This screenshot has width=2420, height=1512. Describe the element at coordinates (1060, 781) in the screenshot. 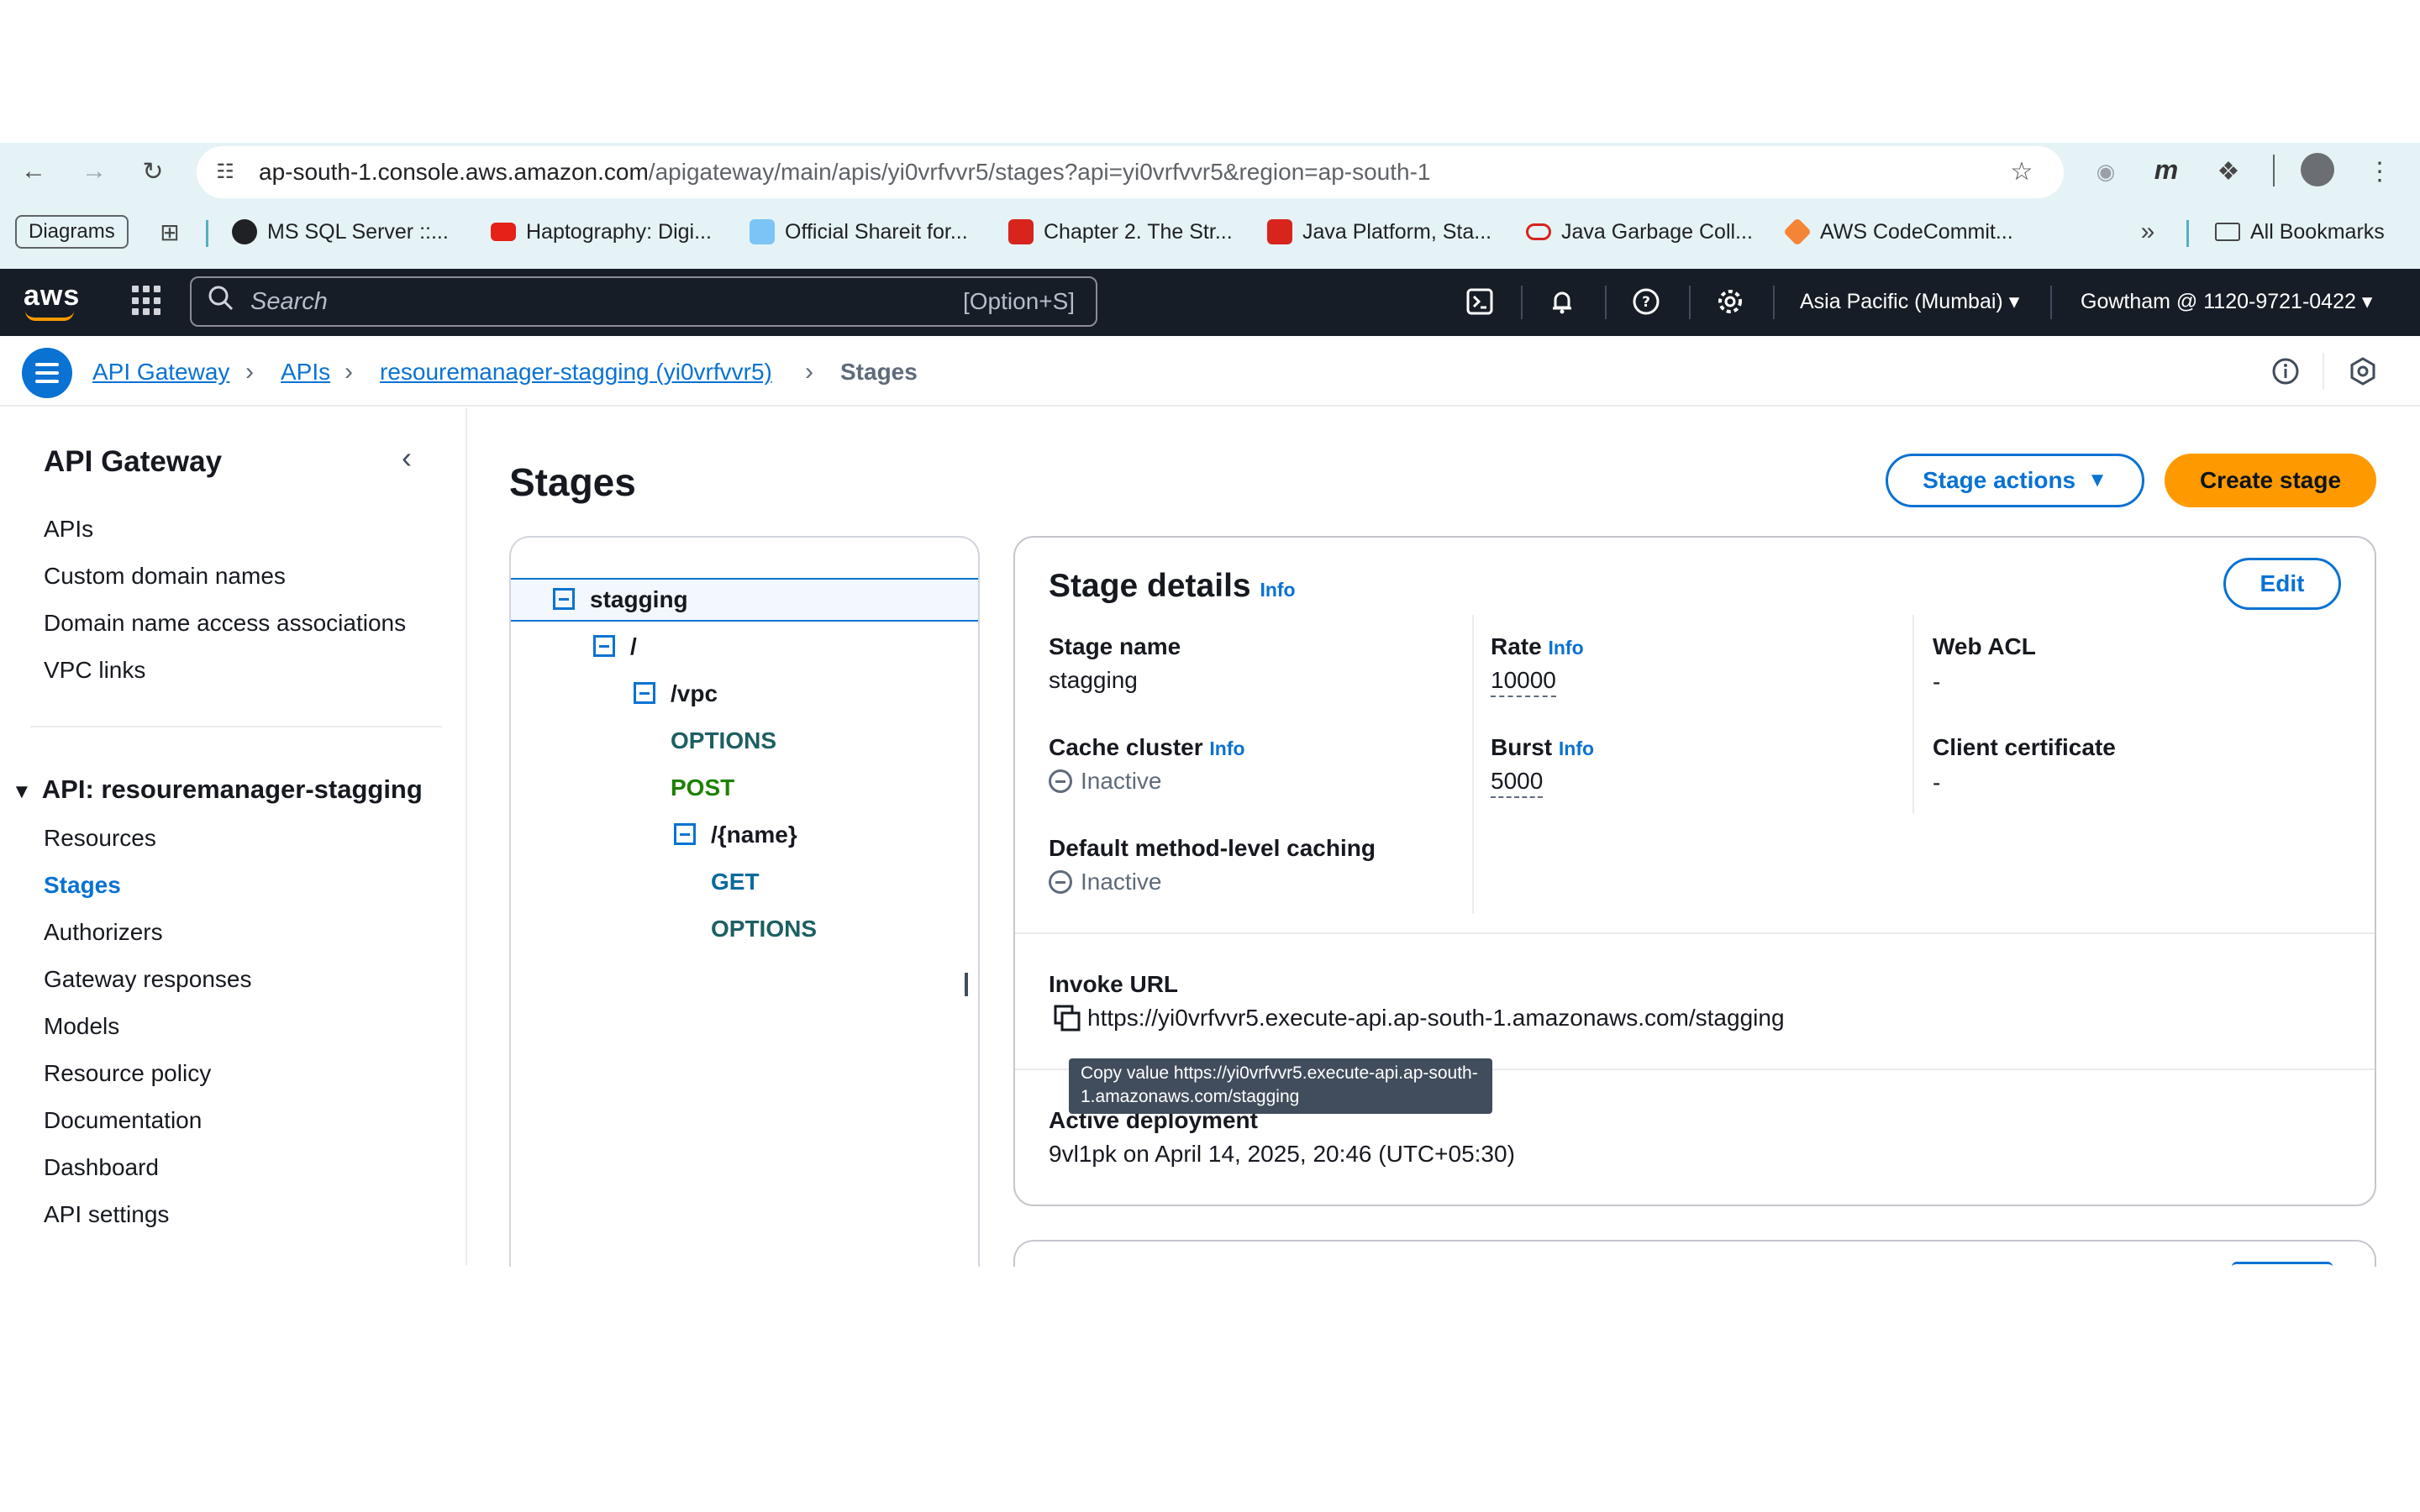

I see `inactive-status-icon` at that location.